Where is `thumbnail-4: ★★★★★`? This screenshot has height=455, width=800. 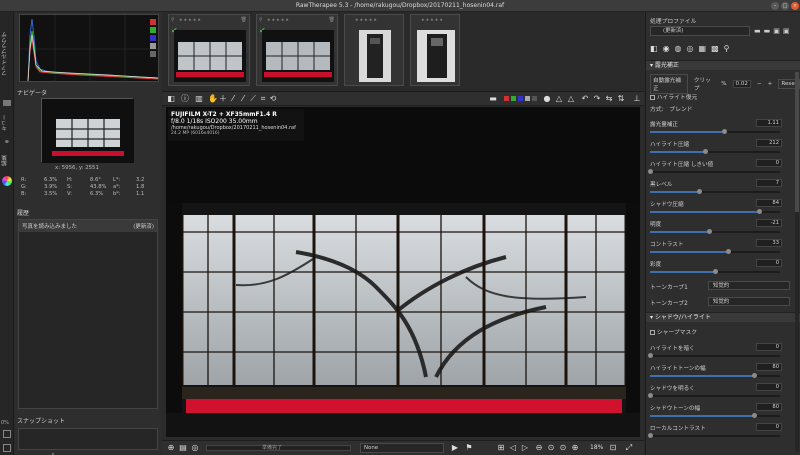
thumbnail-4: ★★★★★ is located at coordinates (435, 50).